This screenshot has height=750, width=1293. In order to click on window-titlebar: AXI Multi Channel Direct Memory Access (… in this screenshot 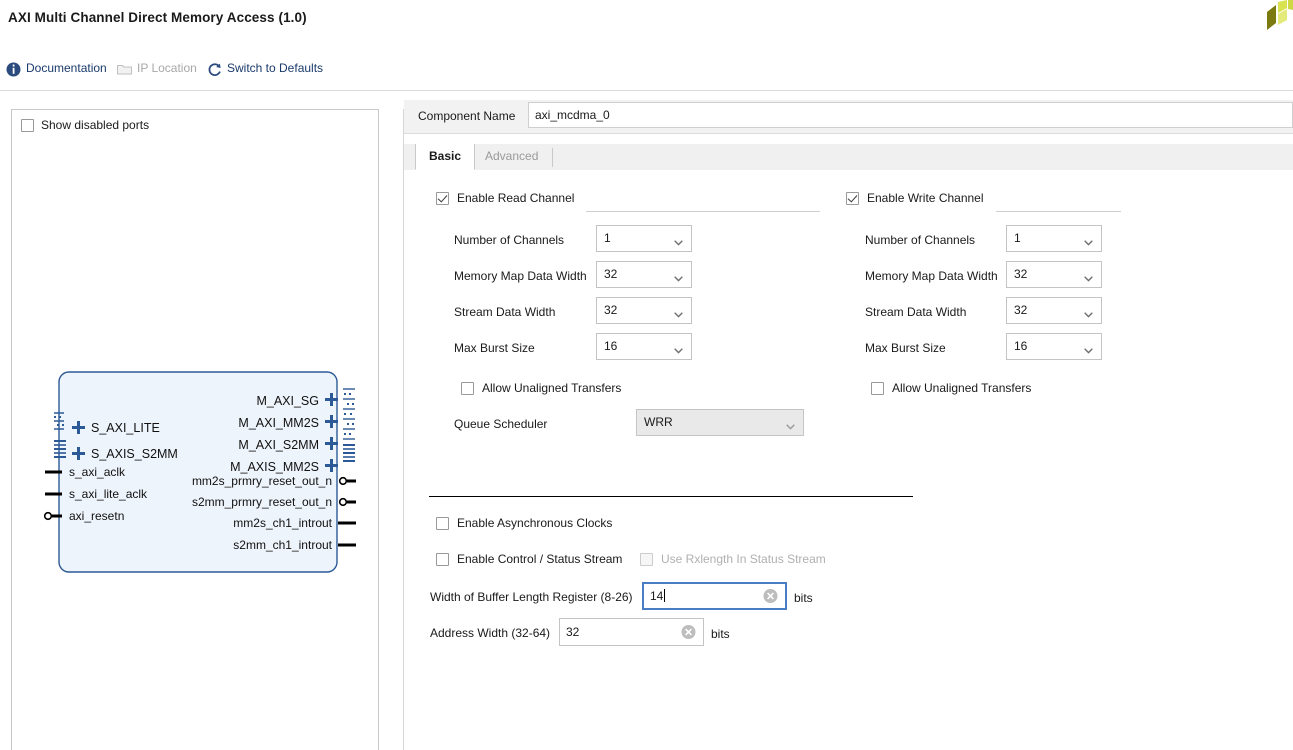, I will do `click(646, 19)`.